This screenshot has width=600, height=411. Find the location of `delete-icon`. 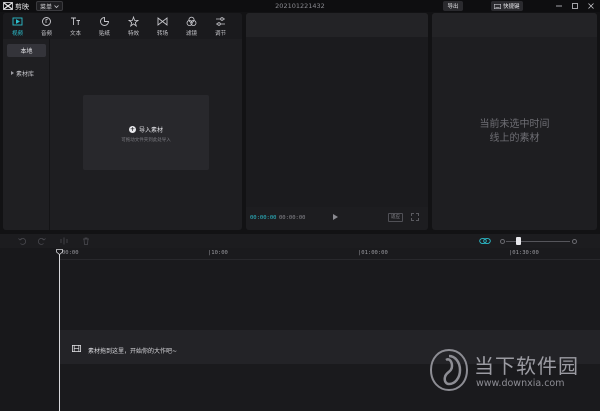

delete-icon is located at coordinates (86, 241).